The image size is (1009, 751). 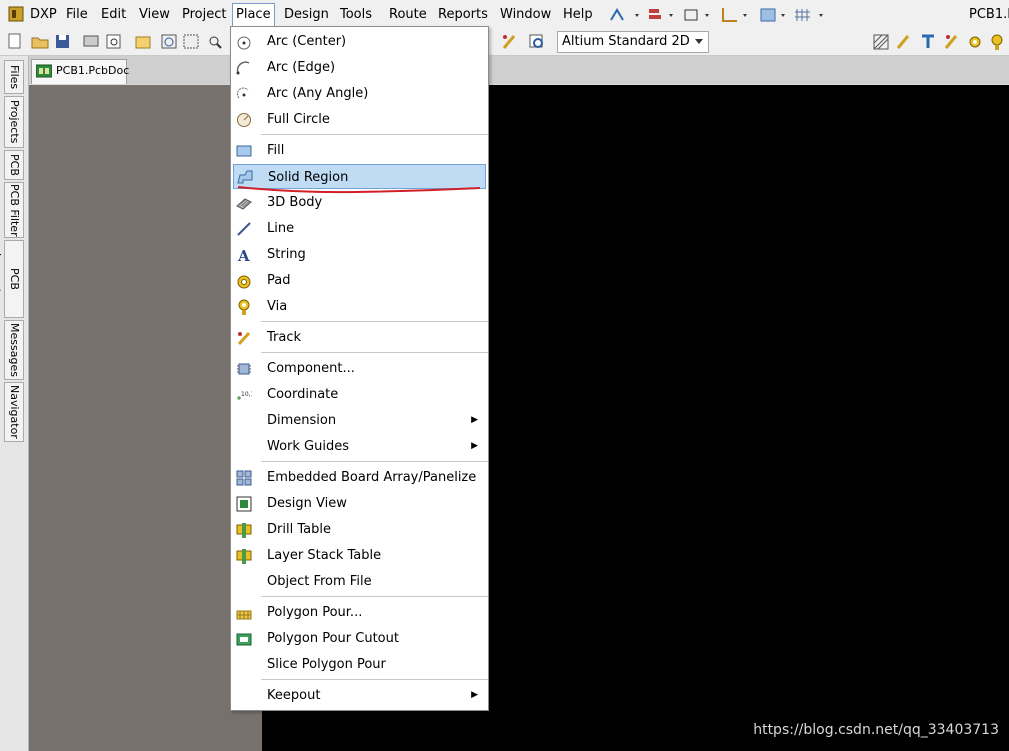 What do you see at coordinates (359, 555) in the screenshot?
I see `menu-item-layer-stack-table: Layer Stack Table` at bounding box center [359, 555].